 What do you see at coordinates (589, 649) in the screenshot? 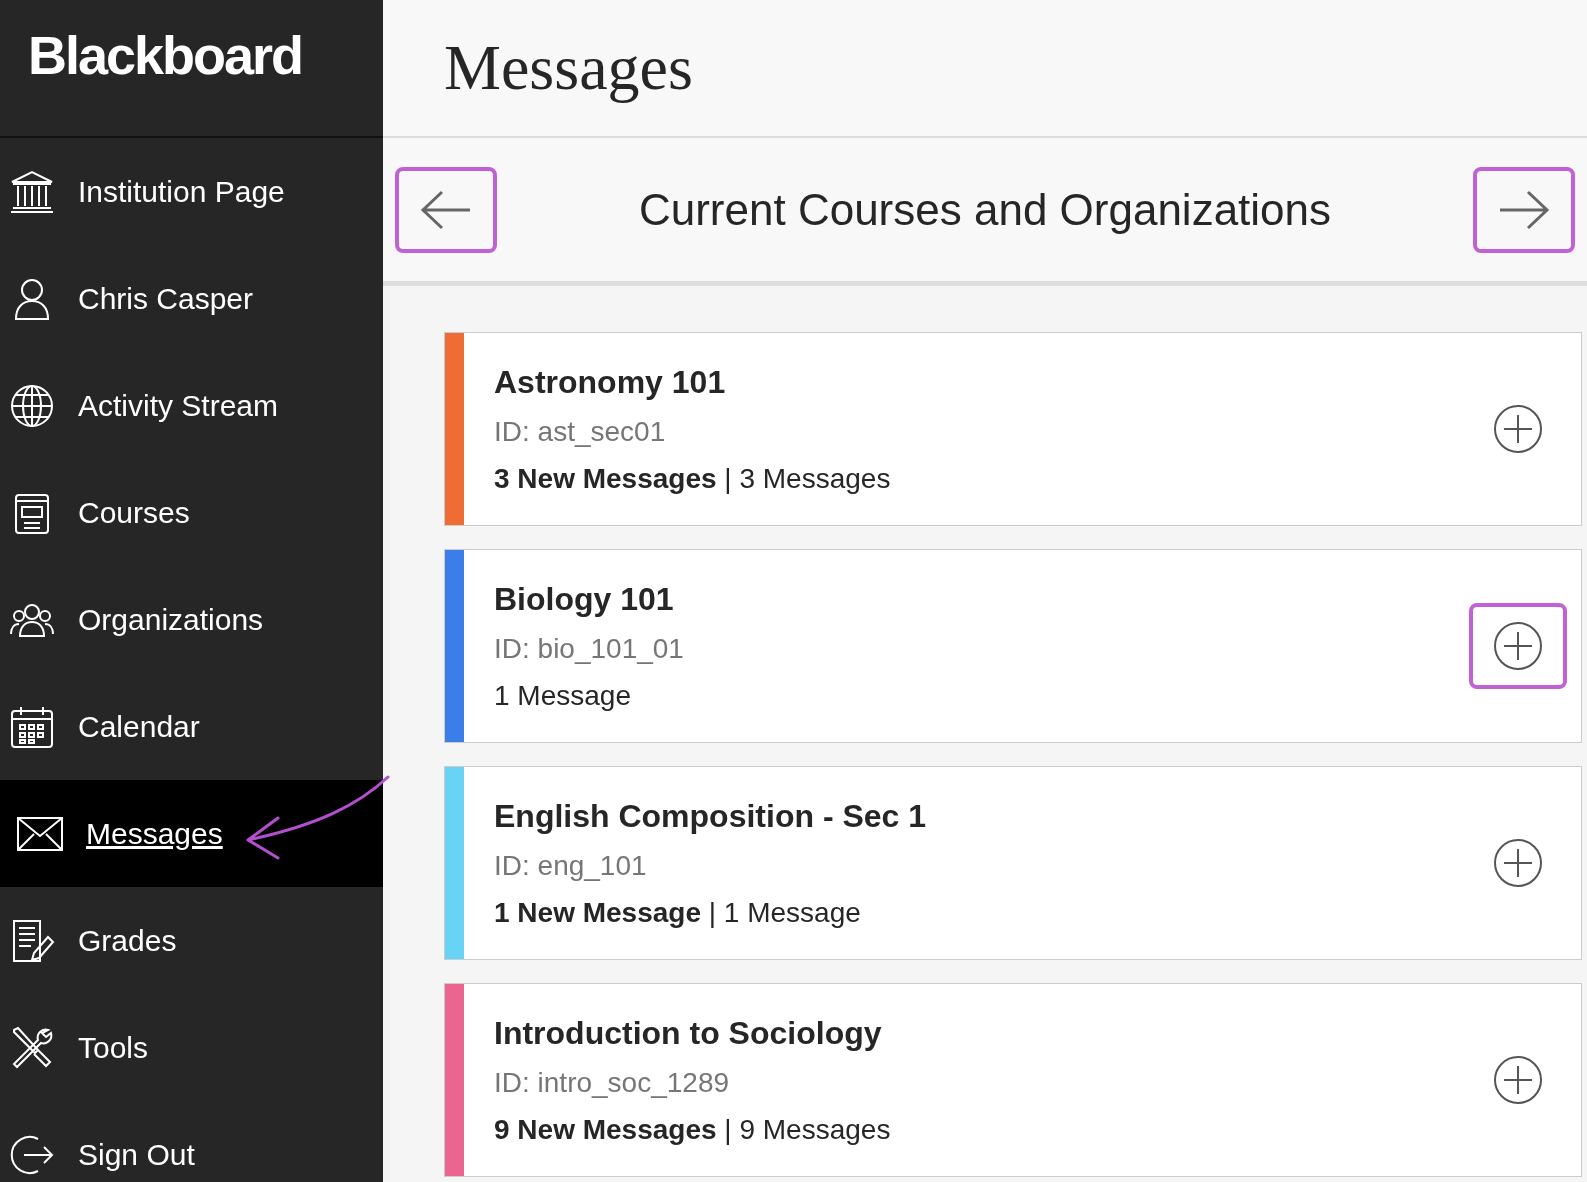
I see `course-id: ID: bio_101_01` at bounding box center [589, 649].